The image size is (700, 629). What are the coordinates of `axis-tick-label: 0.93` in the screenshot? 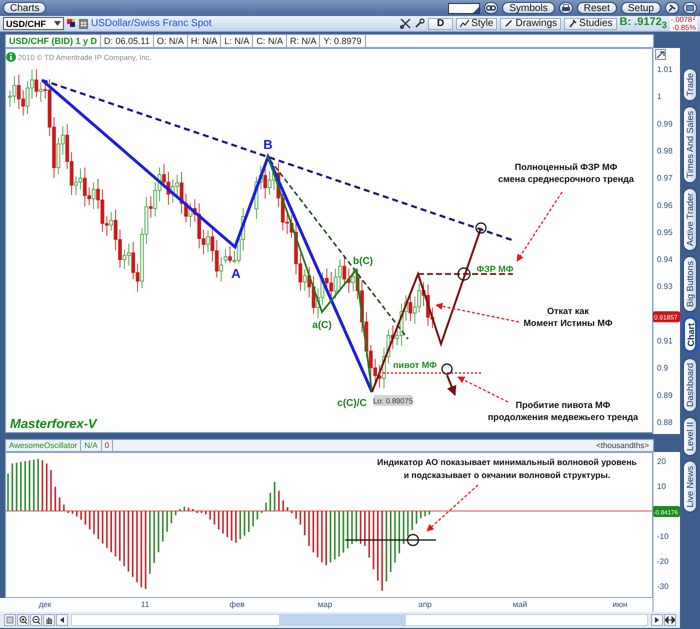 It's located at (665, 287).